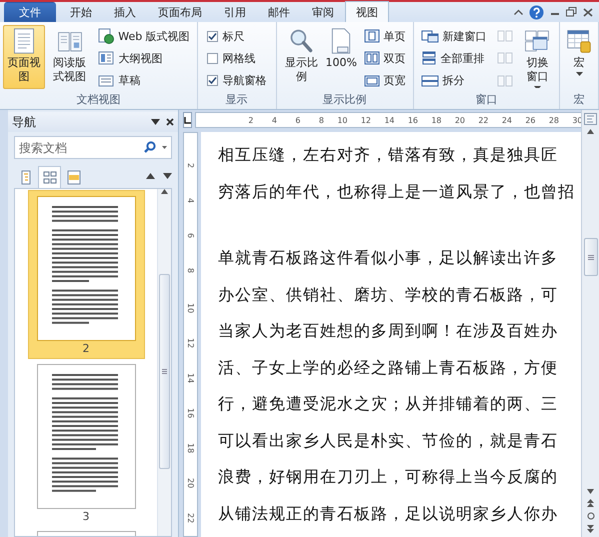 The image size is (599, 537). I want to click on ribbon-button: Web 版式视图, so click(144, 36).